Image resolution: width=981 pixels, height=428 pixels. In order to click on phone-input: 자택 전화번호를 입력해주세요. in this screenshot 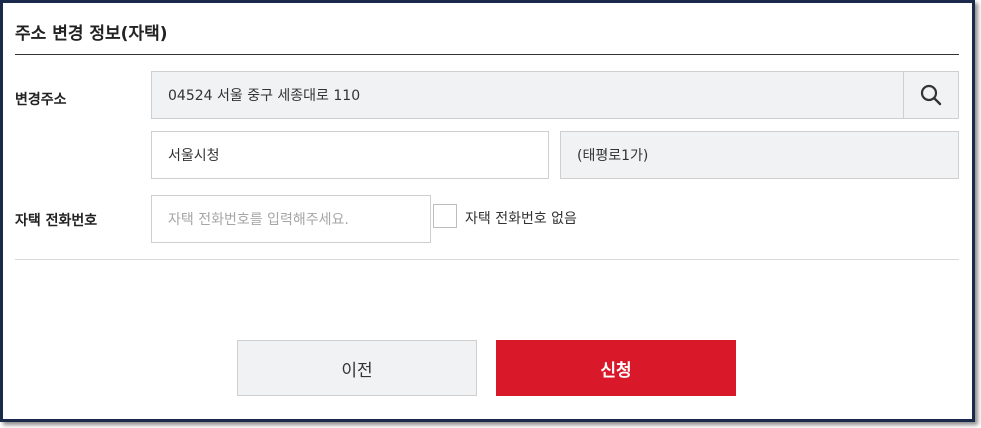, I will do `click(291, 219)`.